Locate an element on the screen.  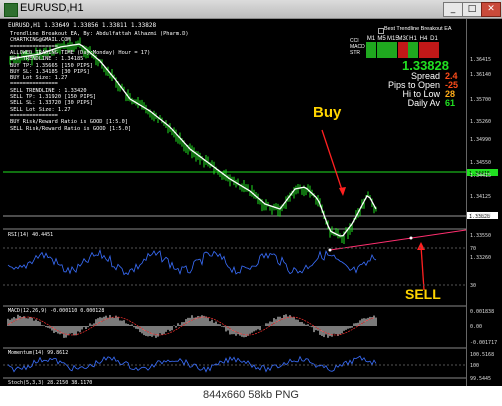
macd-signal is located at coordinates (191, 326).